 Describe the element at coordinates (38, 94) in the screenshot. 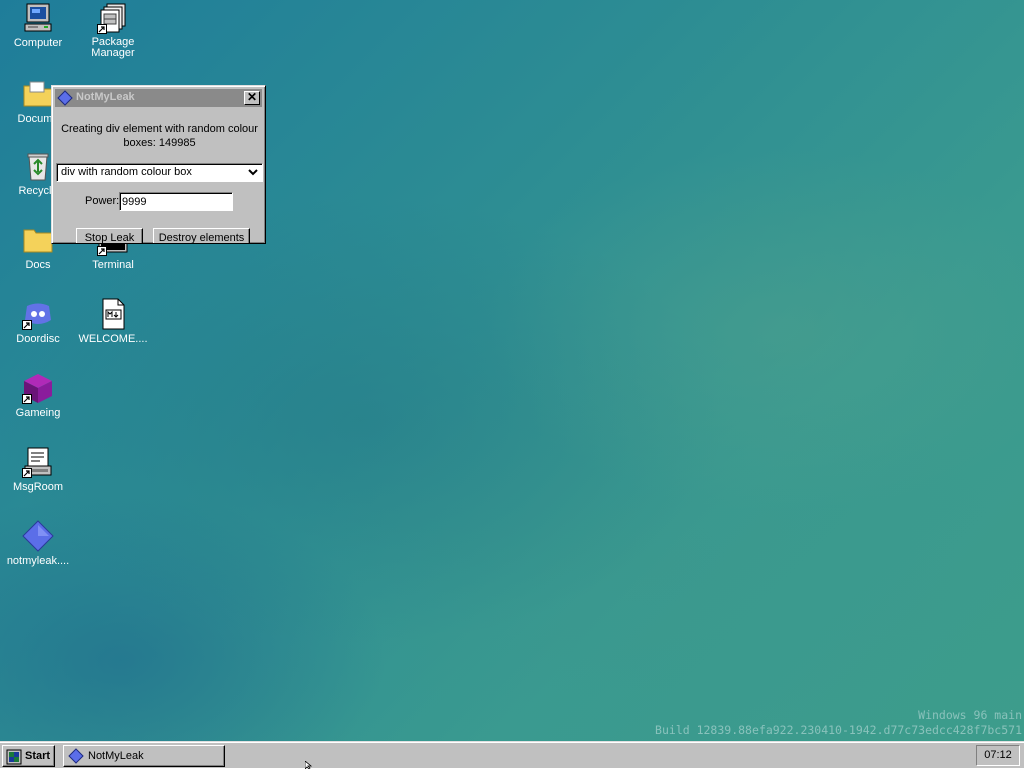

I see `documents-folder-icon` at that location.